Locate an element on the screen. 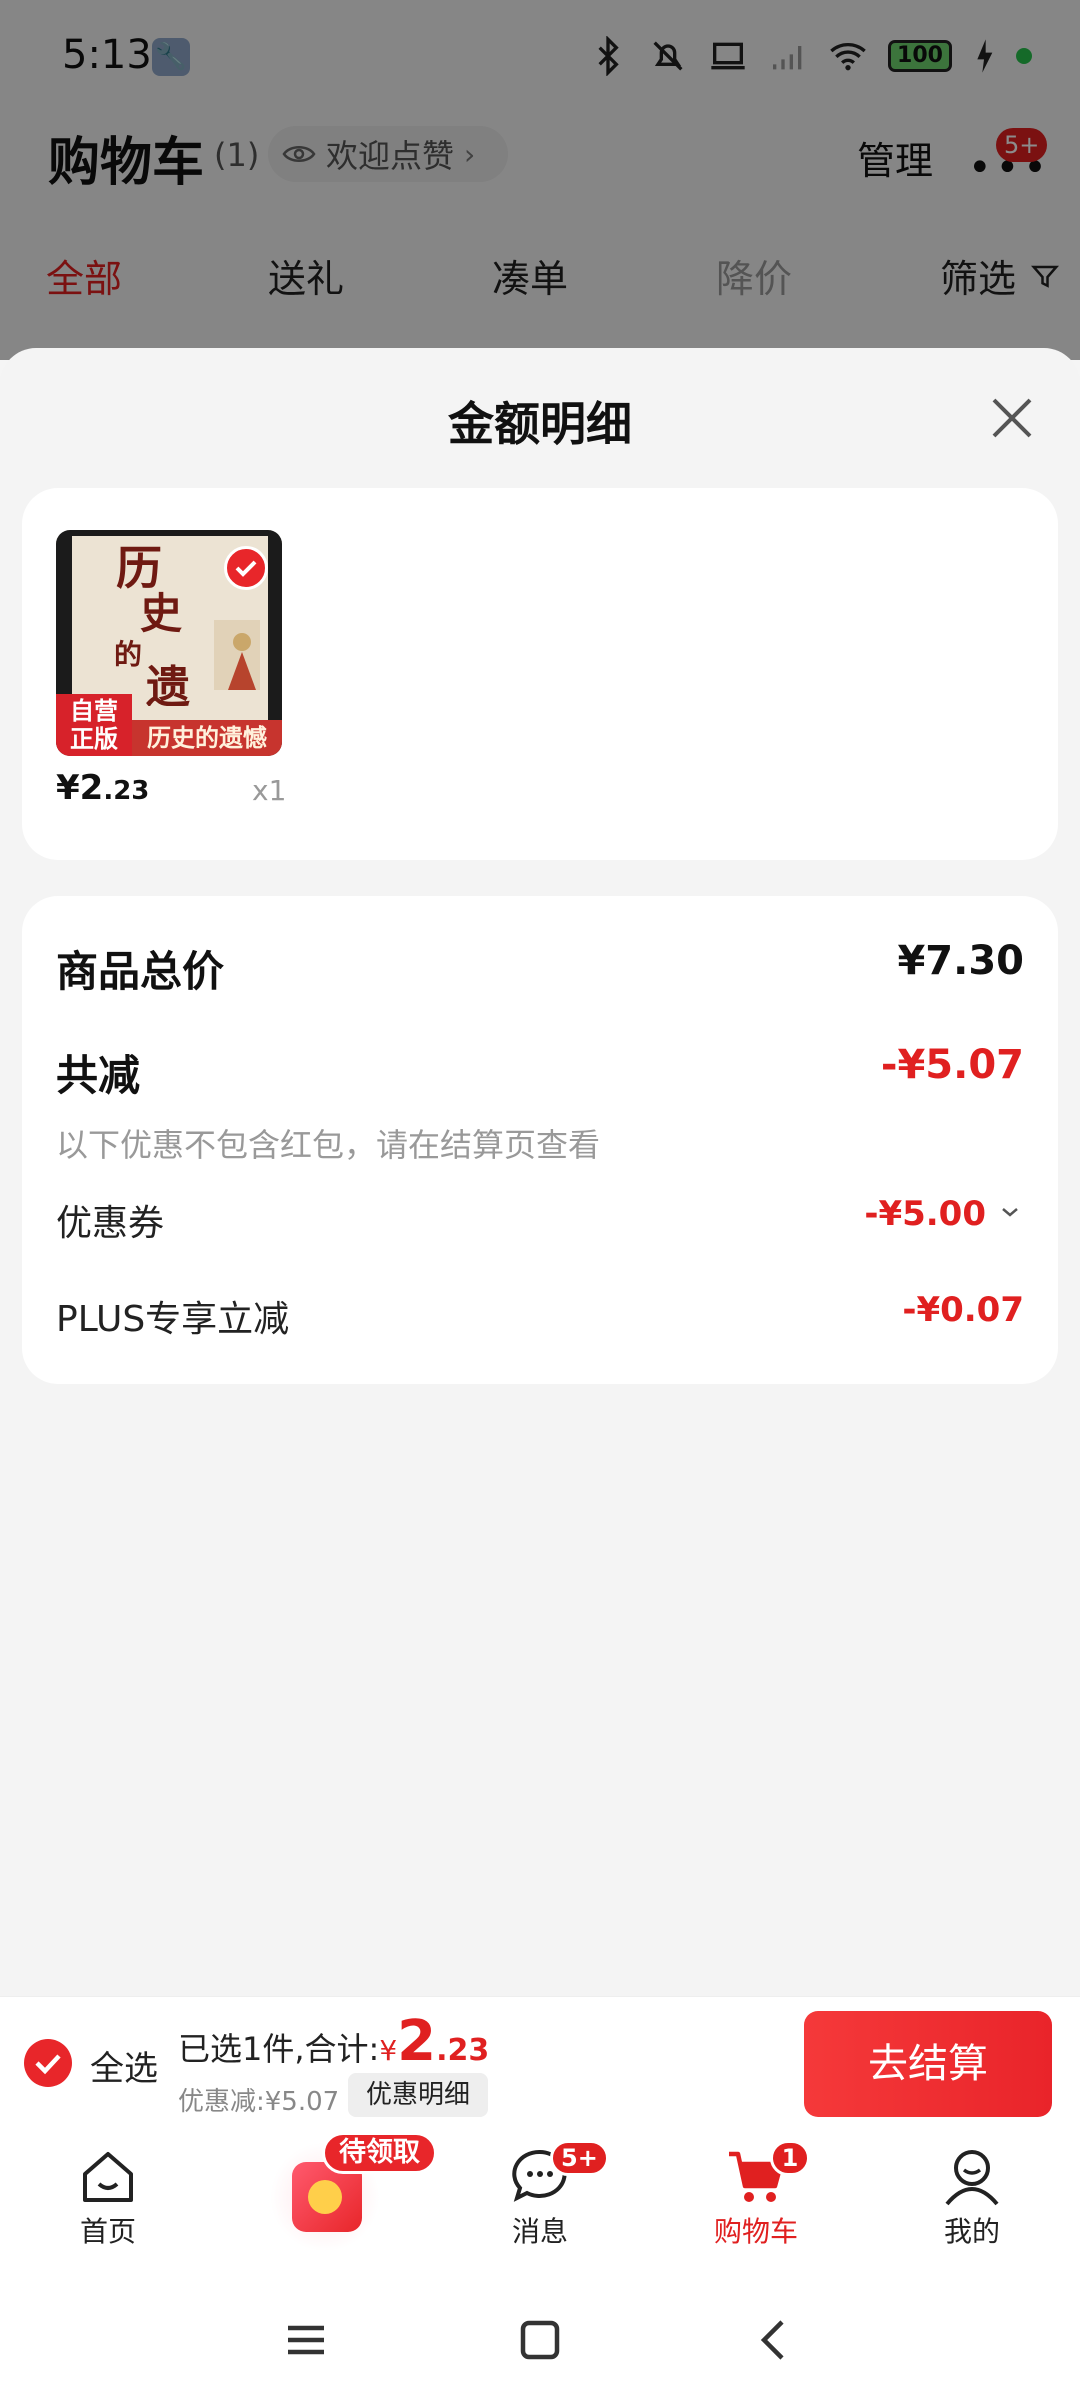 The height and width of the screenshot is (2400, 1080). reduction-label: 共减 is located at coordinates (98, 1075).